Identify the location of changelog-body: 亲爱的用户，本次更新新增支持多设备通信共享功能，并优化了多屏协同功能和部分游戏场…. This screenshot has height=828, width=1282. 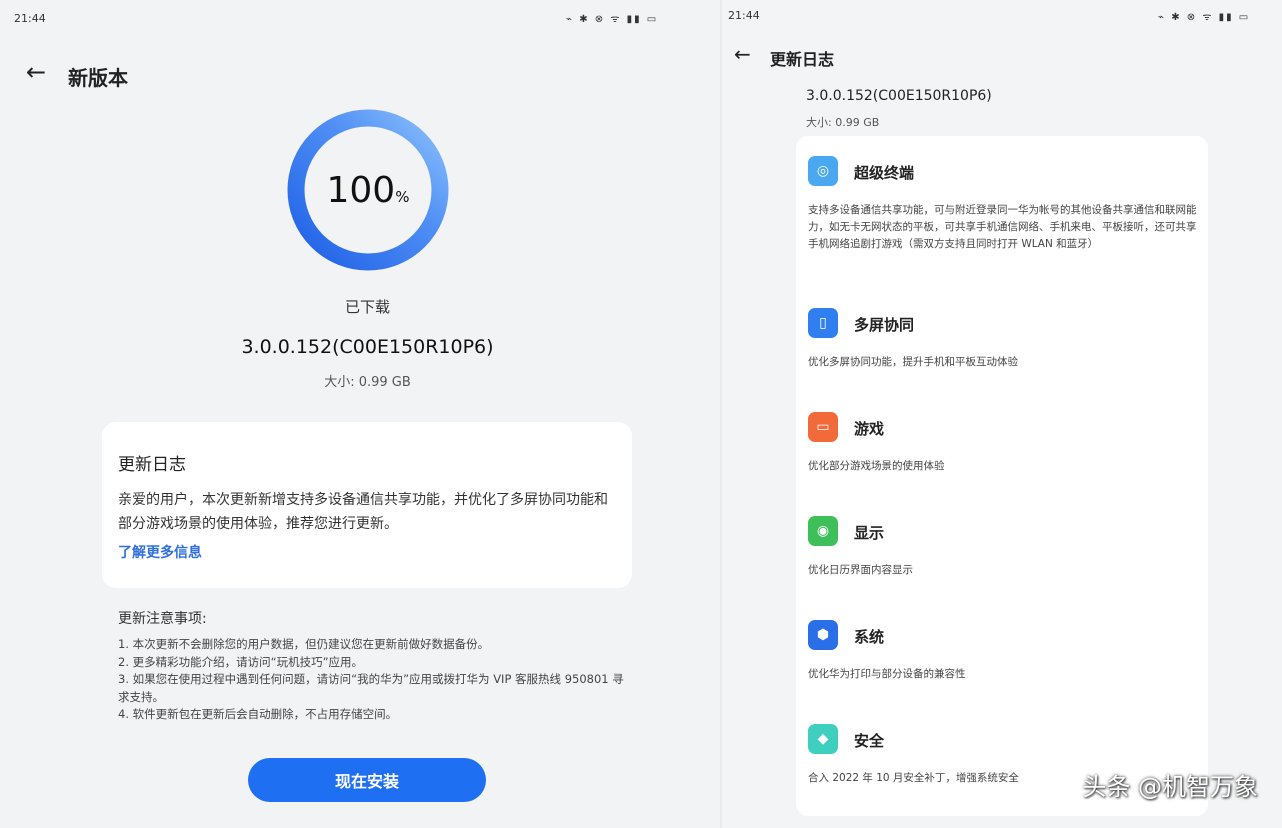
(363, 512).